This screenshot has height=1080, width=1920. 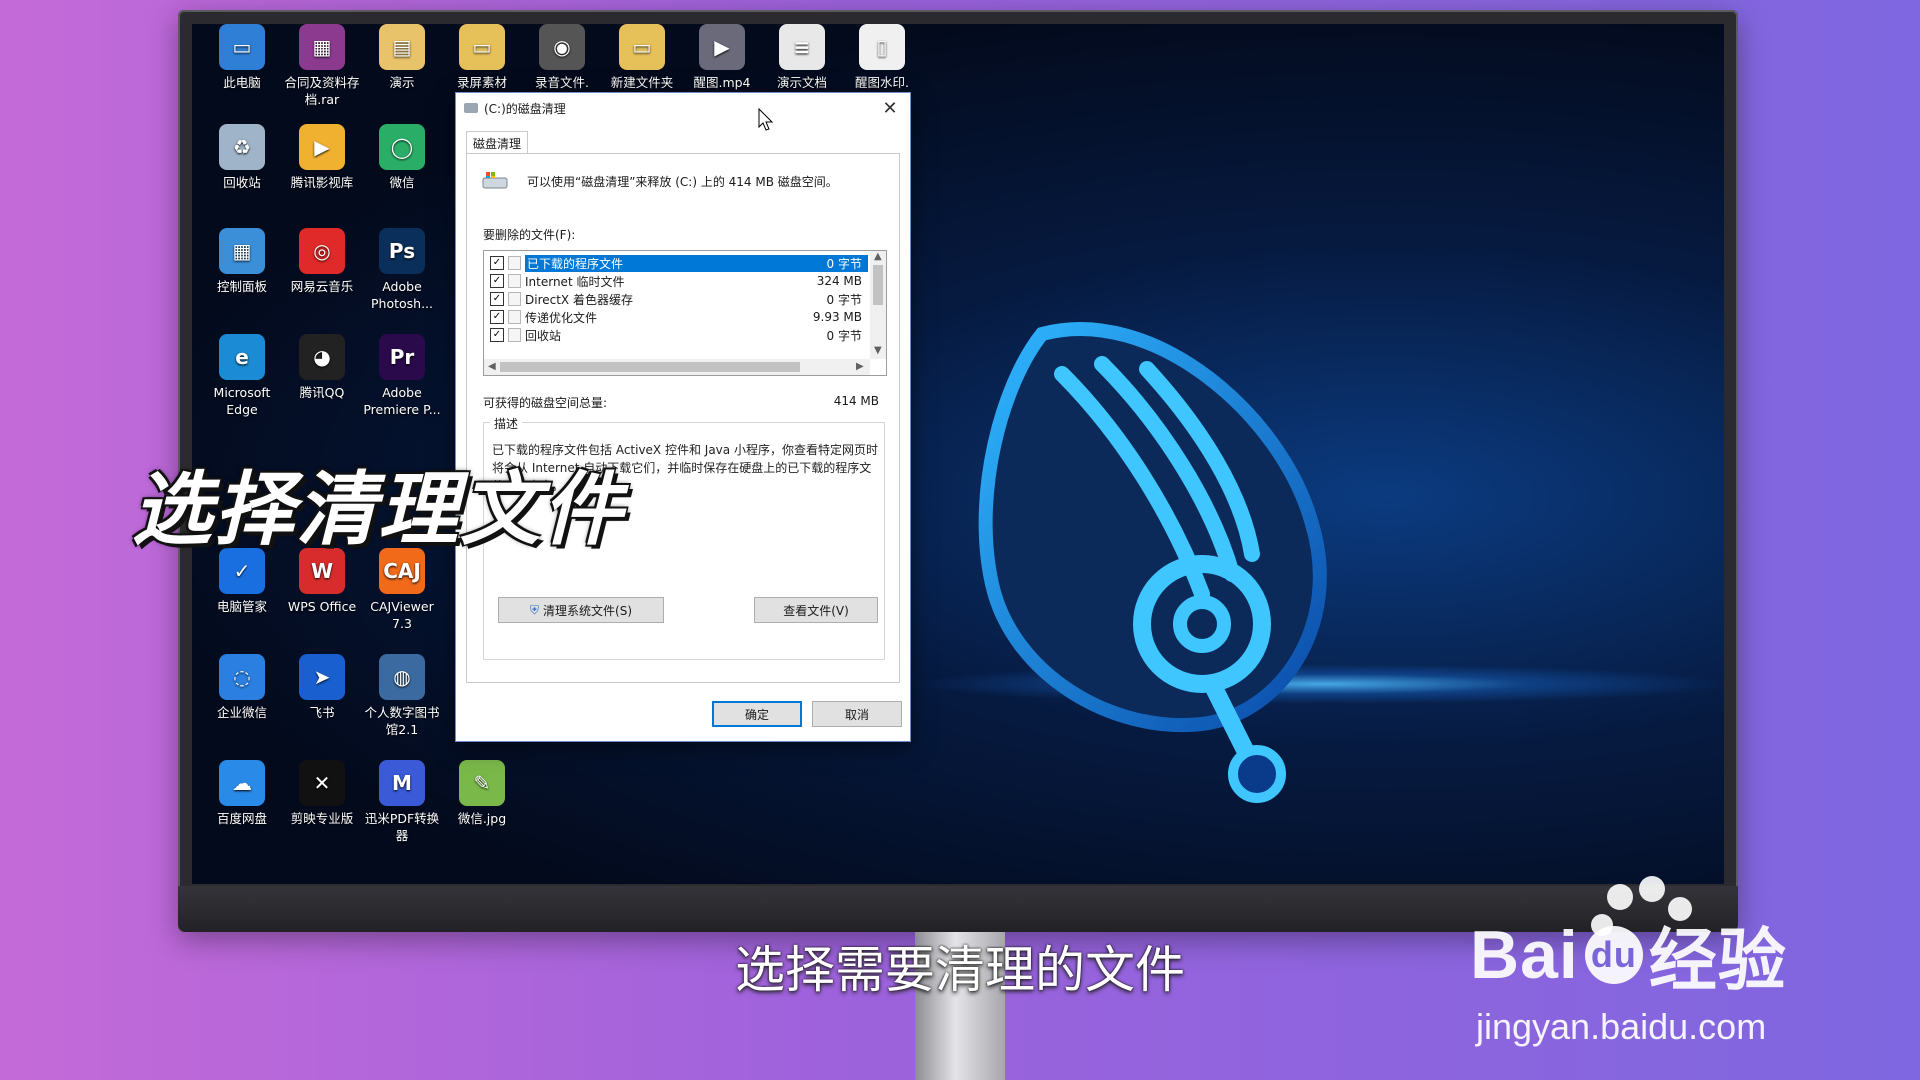 I want to click on desktop-icon-label: 演示文档, so click(x=801, y=82).